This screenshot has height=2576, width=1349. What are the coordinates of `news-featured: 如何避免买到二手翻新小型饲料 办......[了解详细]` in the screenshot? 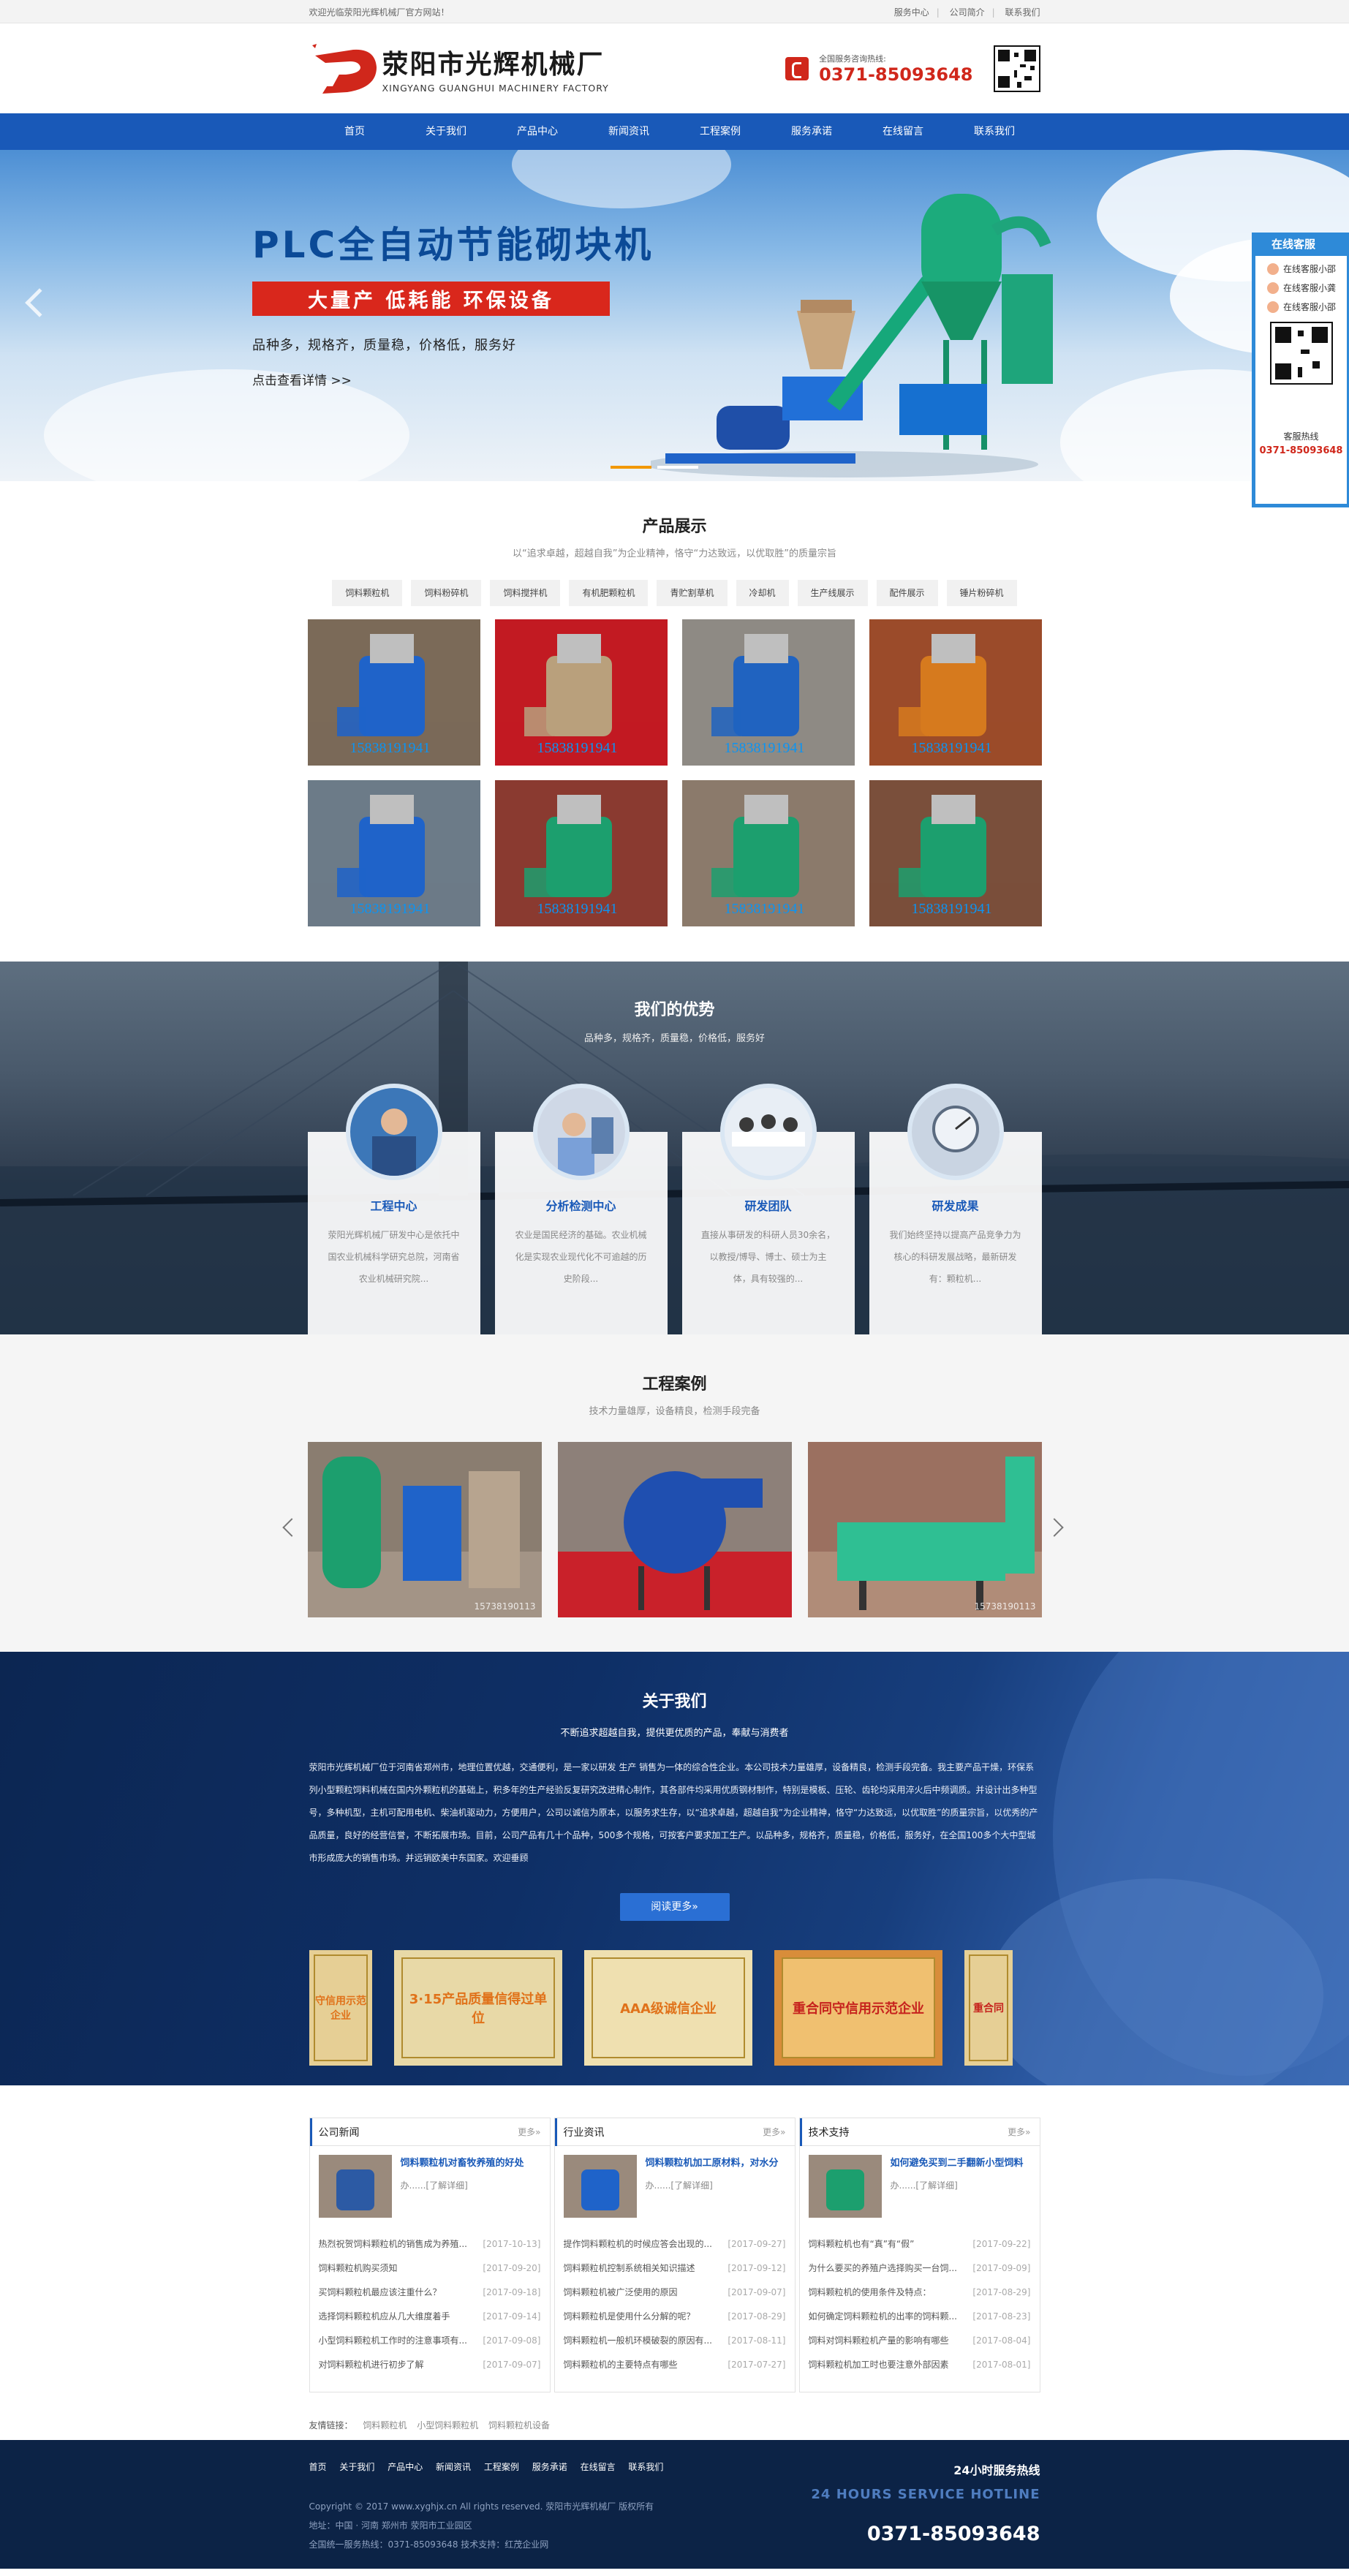 It's located at (920, 2182).